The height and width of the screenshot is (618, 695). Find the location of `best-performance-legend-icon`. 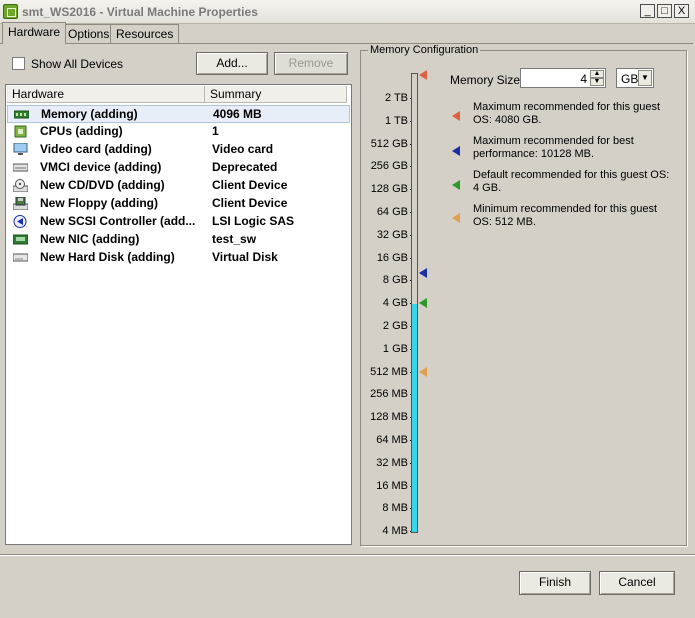

best-performance-legend-icon is located at coordinates (456, 151).